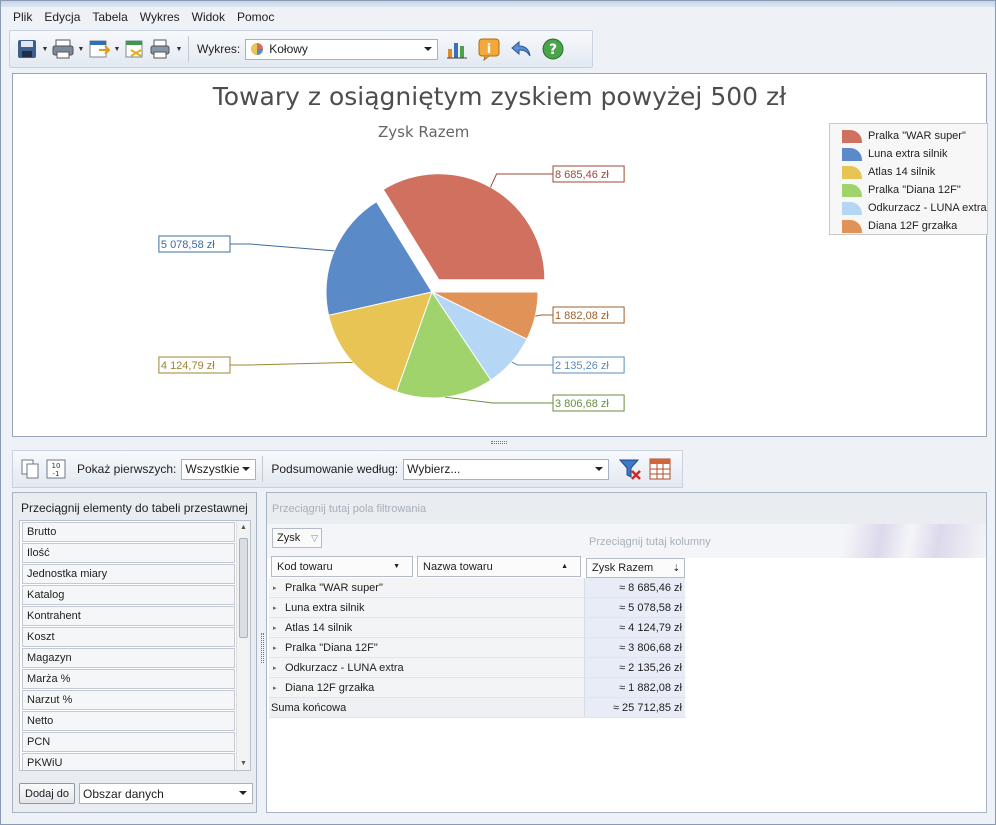 The width and height of the screenshot is (996, 825). I want to click on menu-wykres: Wykres, so click(160, 18).